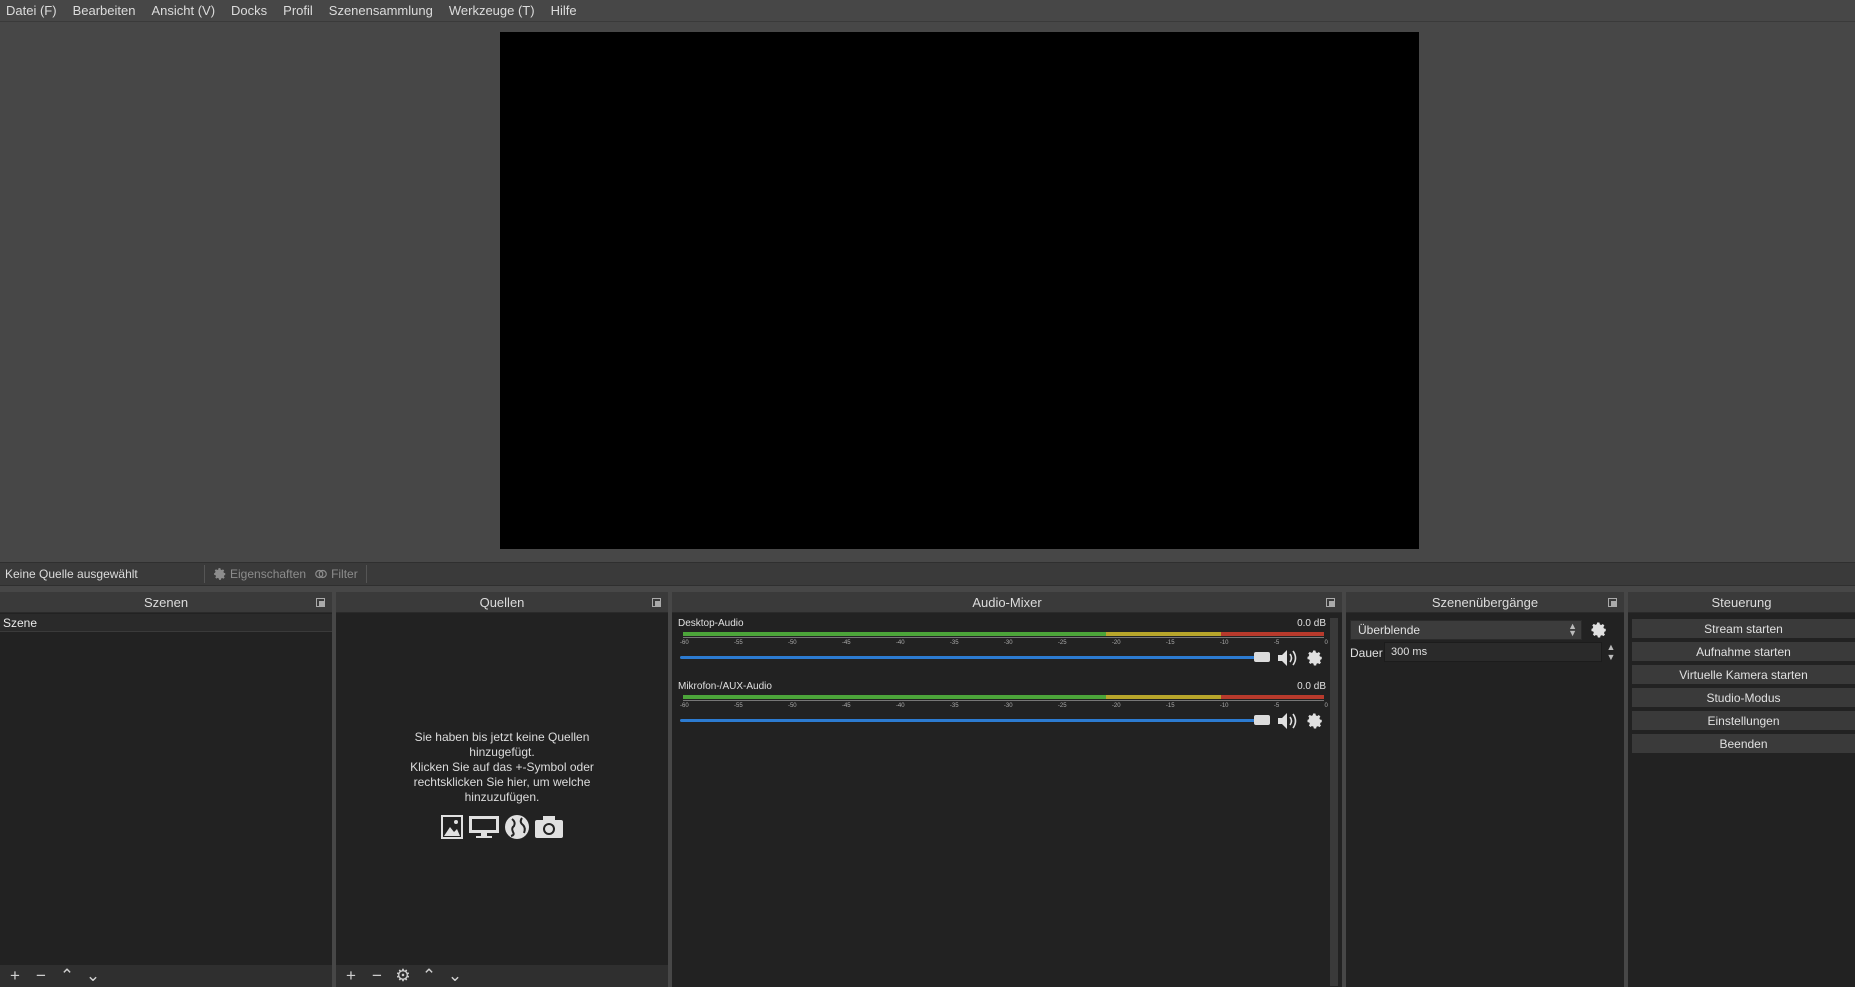 The width and height of the screenshot is (1855, 987). I want to click on filter-icon, so click(321, 574).